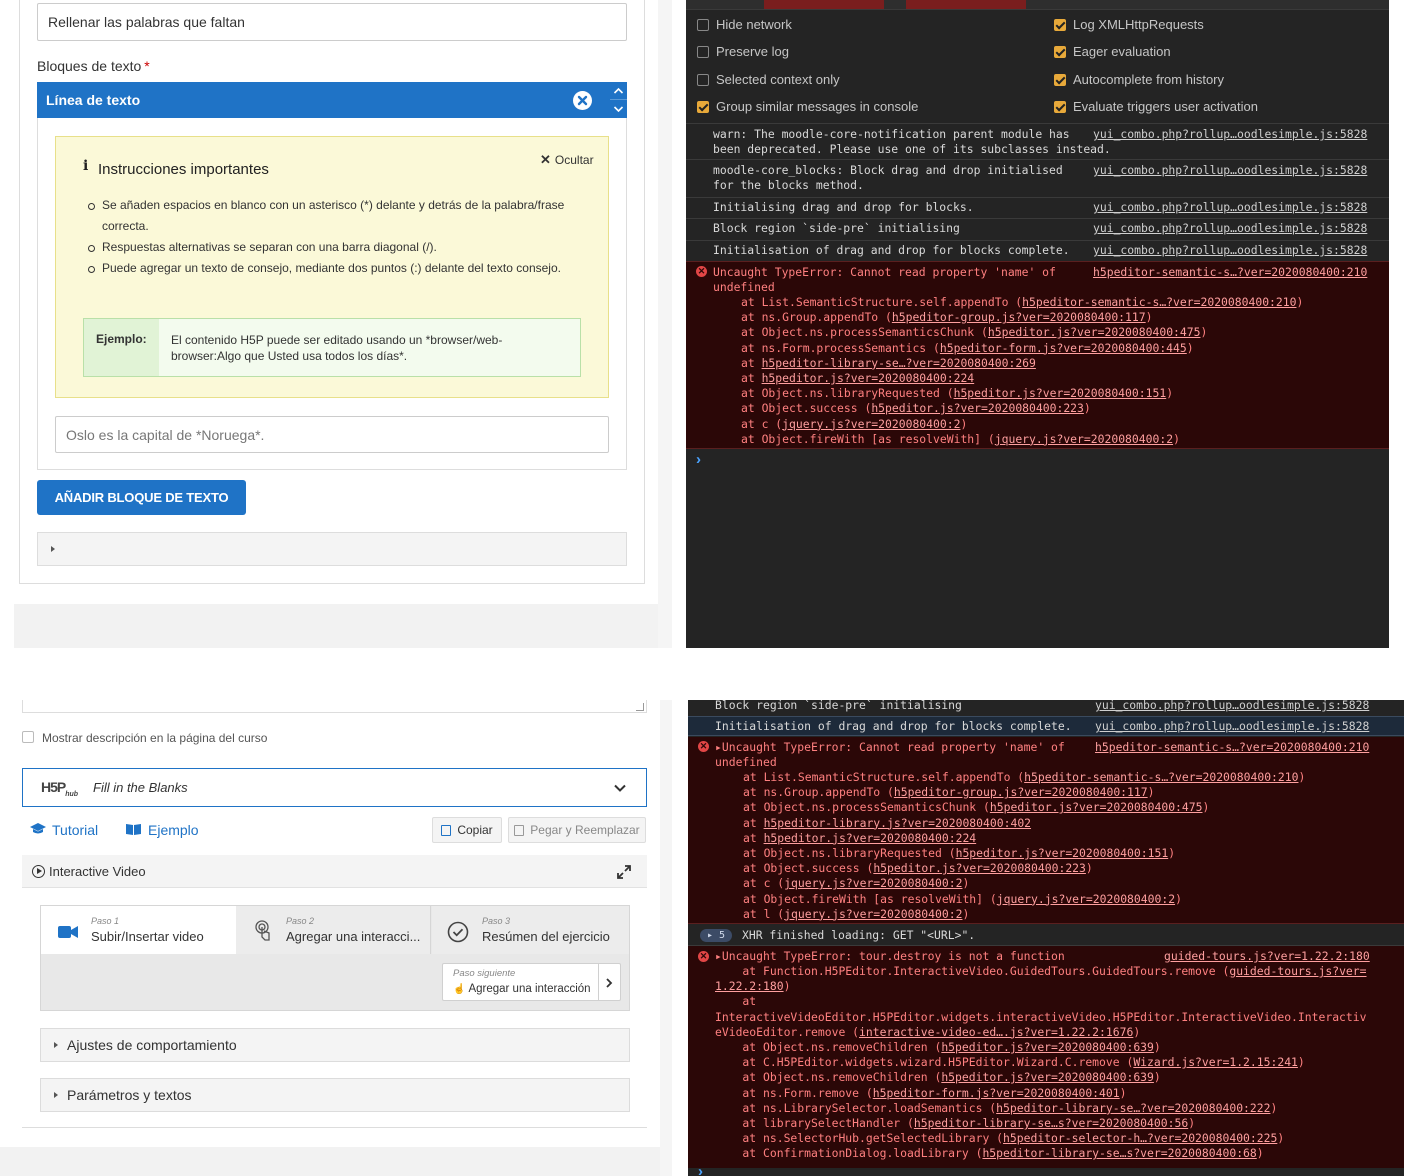  Describe the element at coordinates (1051, 1123) in the screenshot. I see `stack-source-link: h5peditor-library-se…s?ver=2020080400:56` at that location.